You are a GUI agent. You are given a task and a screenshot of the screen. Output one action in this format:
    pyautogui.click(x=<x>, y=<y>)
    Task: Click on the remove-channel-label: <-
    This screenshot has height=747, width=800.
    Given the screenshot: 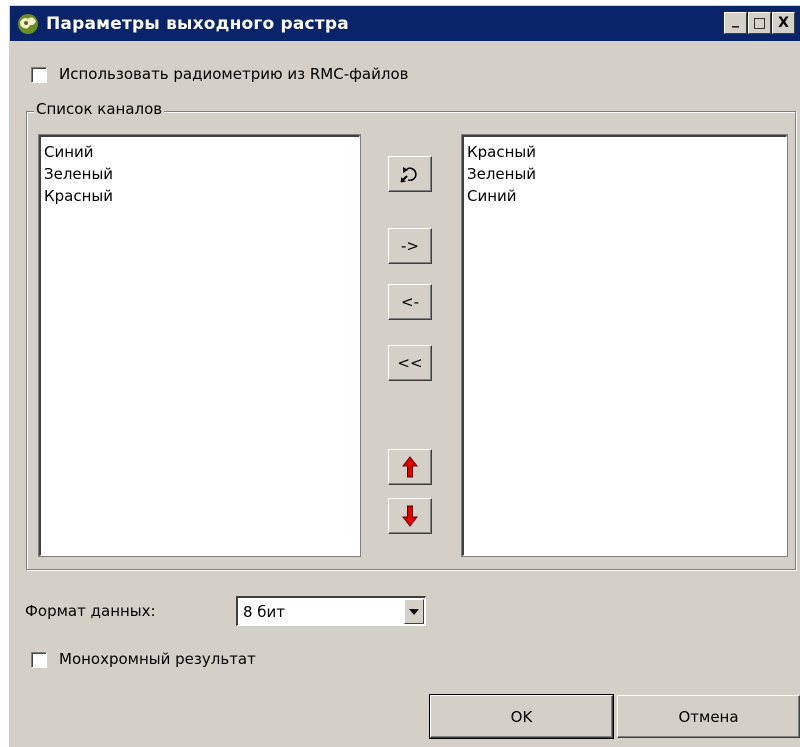 What is the action you would take?
    pyautogui.click(x=410, y=302)
    